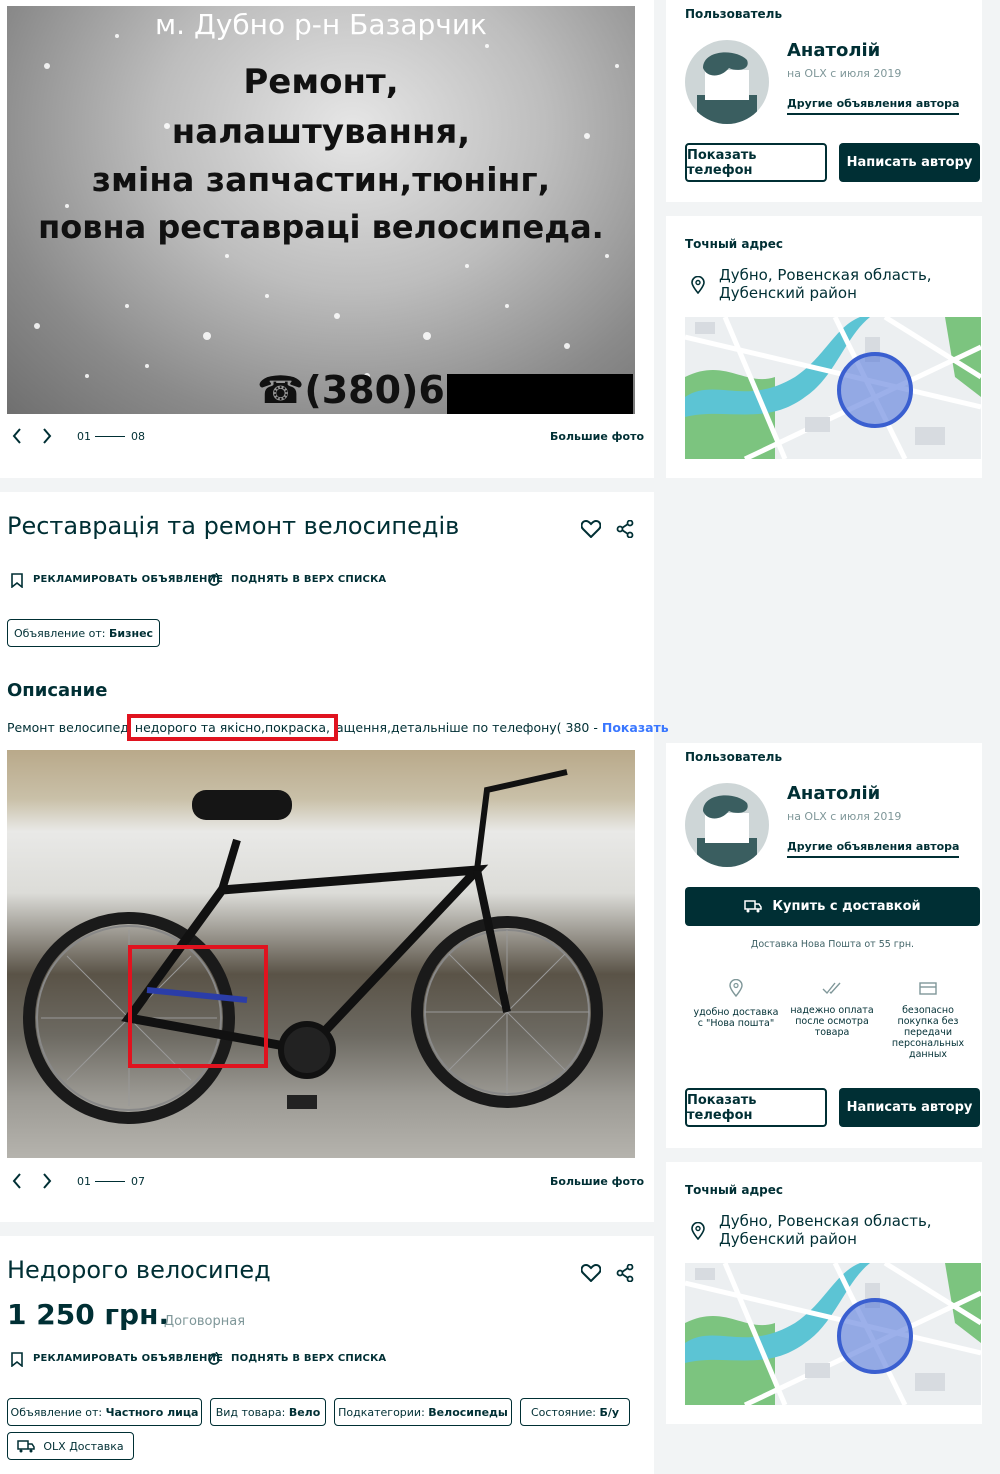  What do you see at coordinates (131, 633) in the screenshot?
I see `tag-value: Бизнес` at bounding box center [131, 633].